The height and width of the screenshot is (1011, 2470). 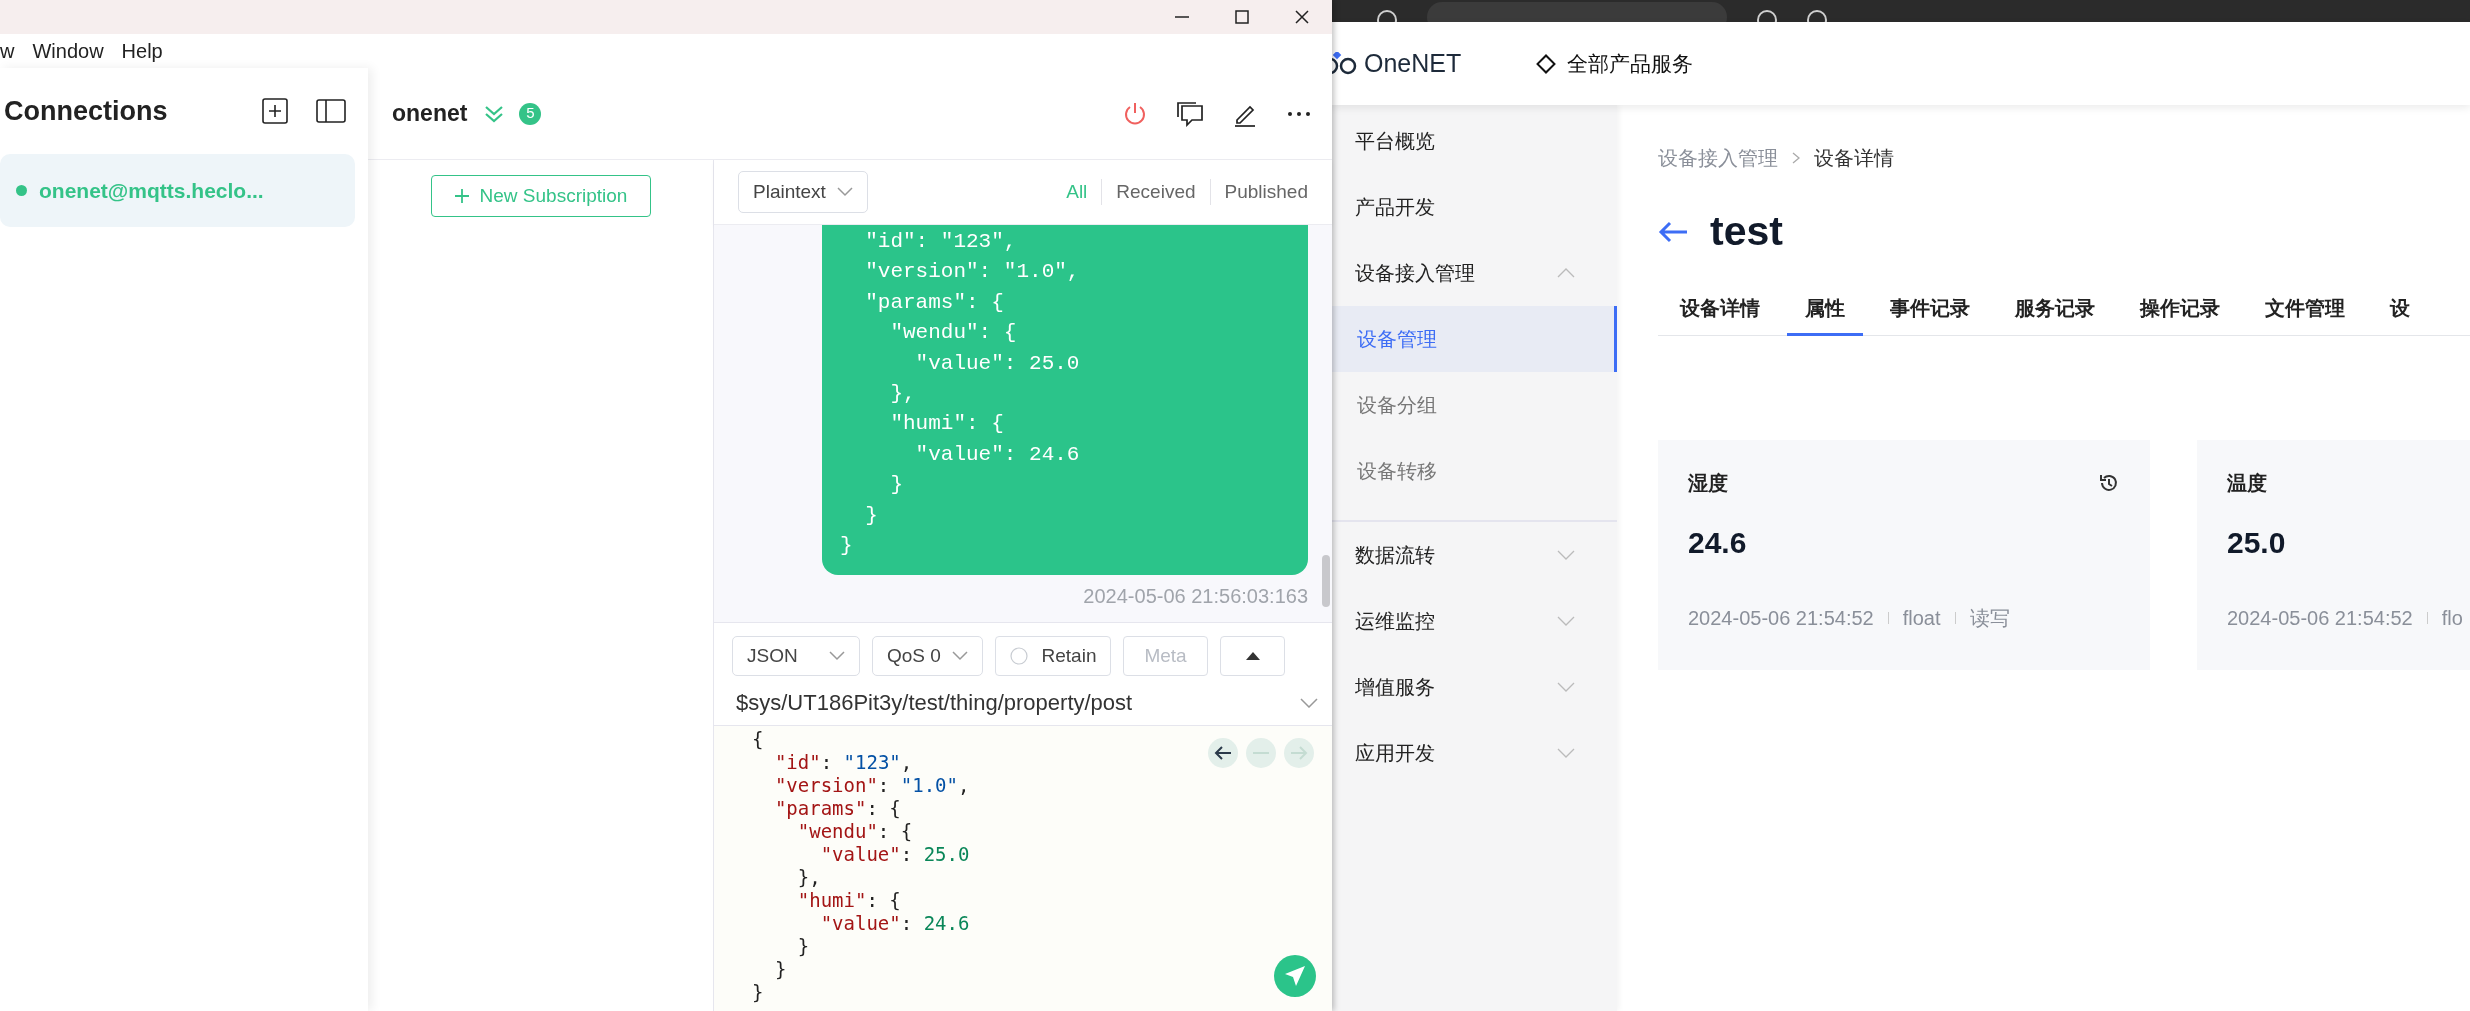 What do you see at coordinates (1242, 17) in the screenshot?
I see `maximize-icon` at bounding box center [1242, 17].